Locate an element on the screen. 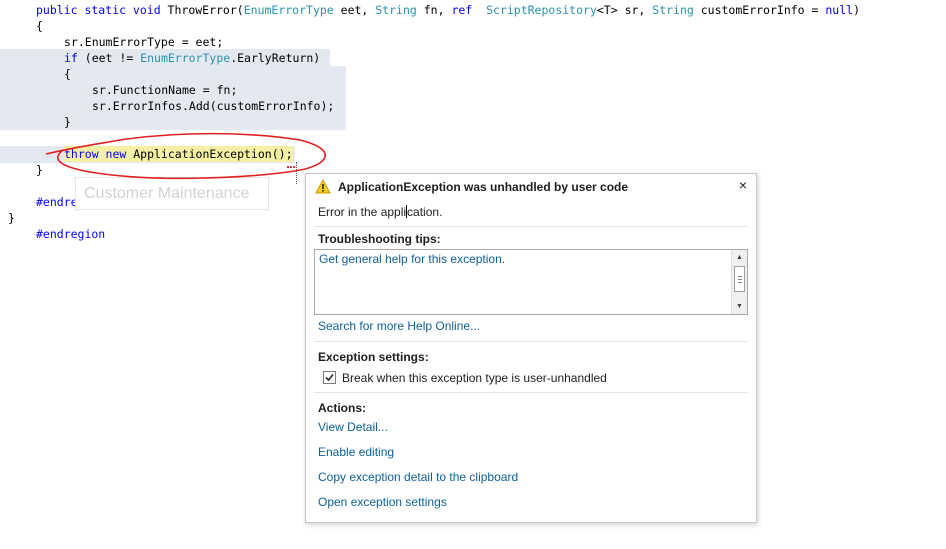  scroll-thumb is located at coordinates (739, 279).